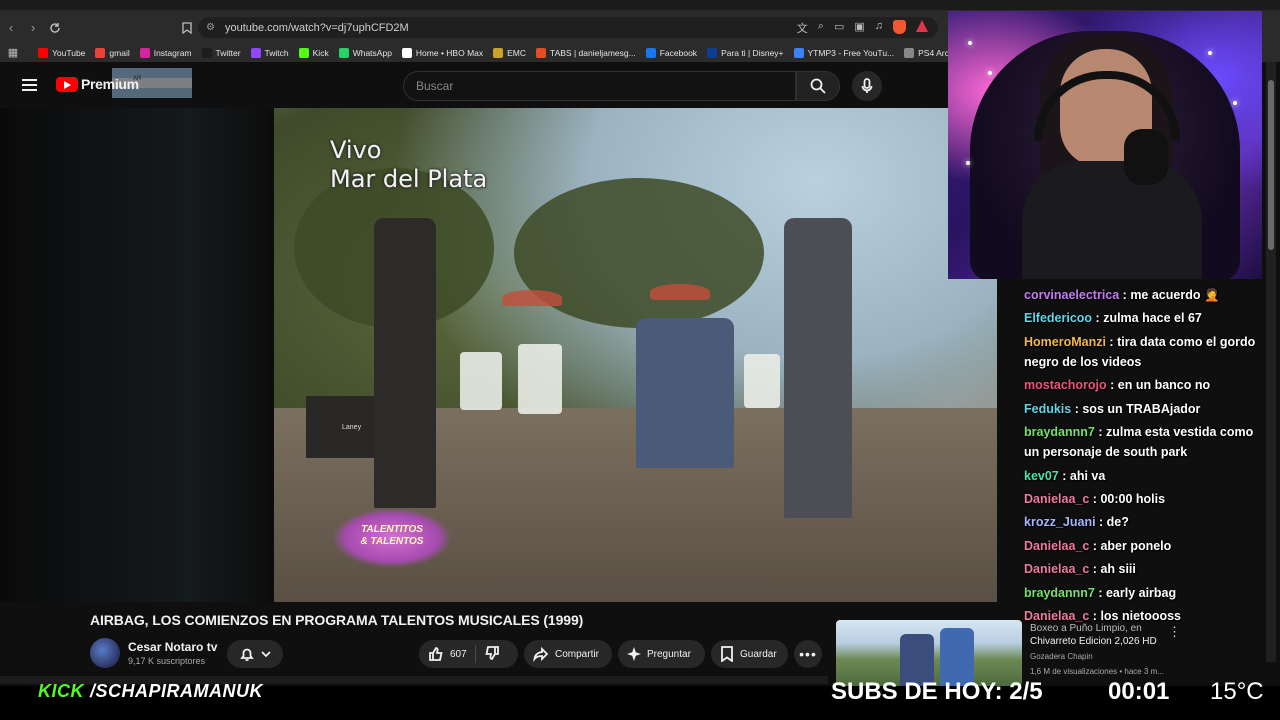  I want to click on chat-message: Elfedericoo : zulma hace el 67, so click(1140, 319).